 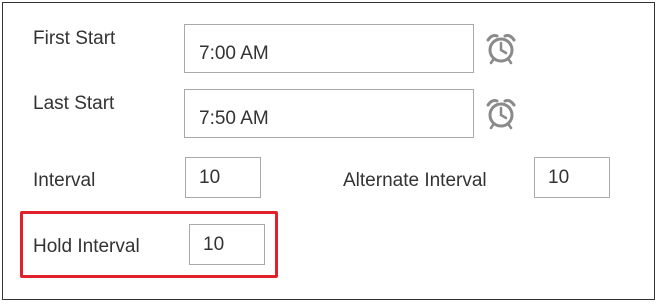 What do you see at coordinates (64, 180) in the screenshot?
I see `interval-label: Interval` at bounding box center [64, 180].